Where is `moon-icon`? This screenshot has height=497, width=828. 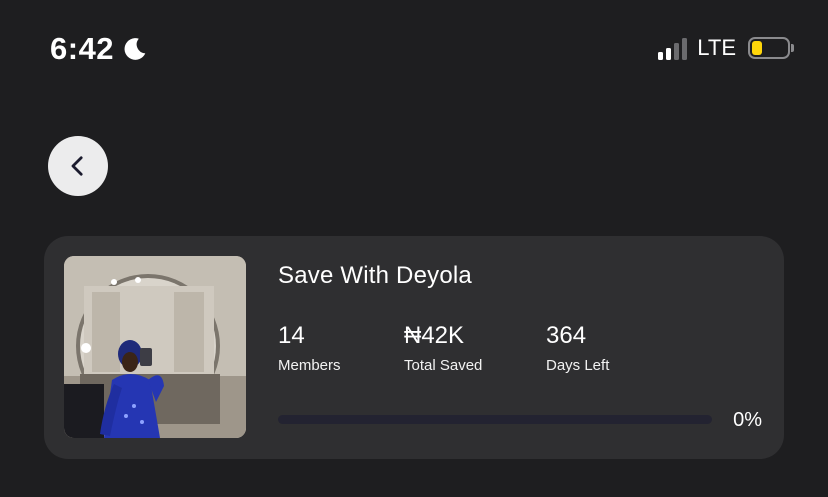
moon-icon is located at coordinates (135, 49).